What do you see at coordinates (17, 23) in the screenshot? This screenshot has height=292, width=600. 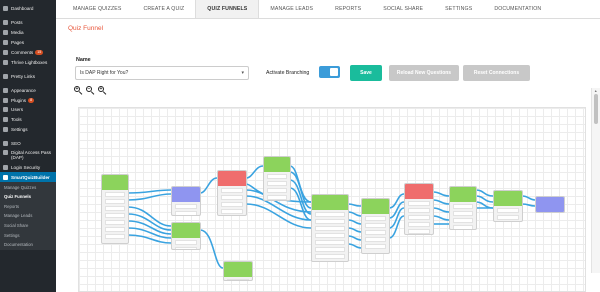 I see `sidebar-item-label: Posts` at bounding box center [17, 23].